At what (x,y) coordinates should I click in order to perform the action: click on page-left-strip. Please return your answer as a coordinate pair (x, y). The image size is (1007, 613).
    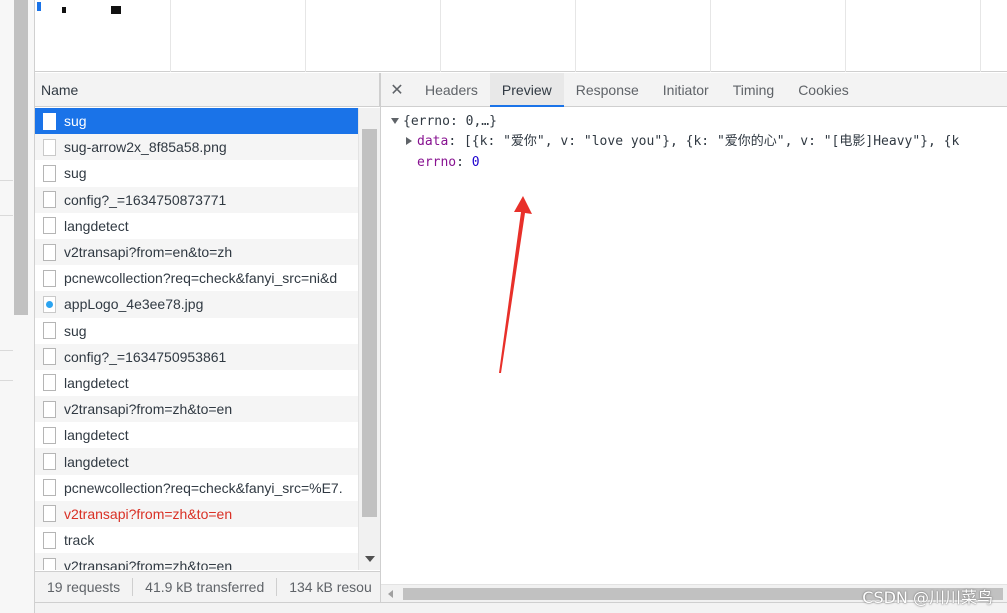
    Looking at the image, I should click on (17, 306).